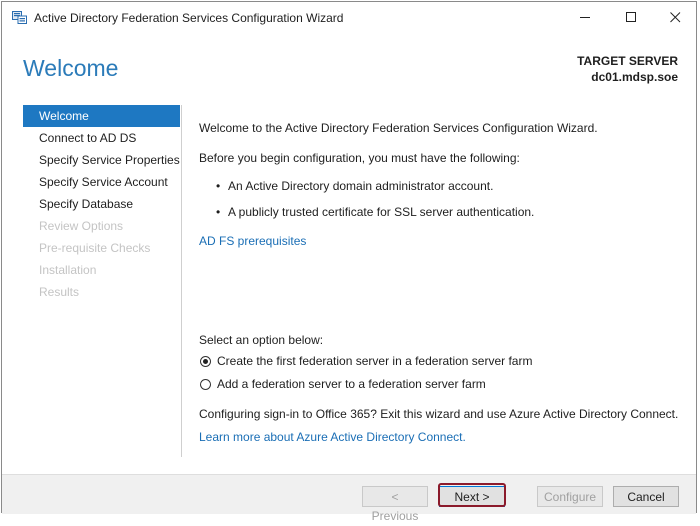 Image resolution: width=700 pixels, height=526 pixels. What do you see at coordinates (205, 361) in the screenshot?
I see `radio-button-checked` at bounding box center [205, 361].